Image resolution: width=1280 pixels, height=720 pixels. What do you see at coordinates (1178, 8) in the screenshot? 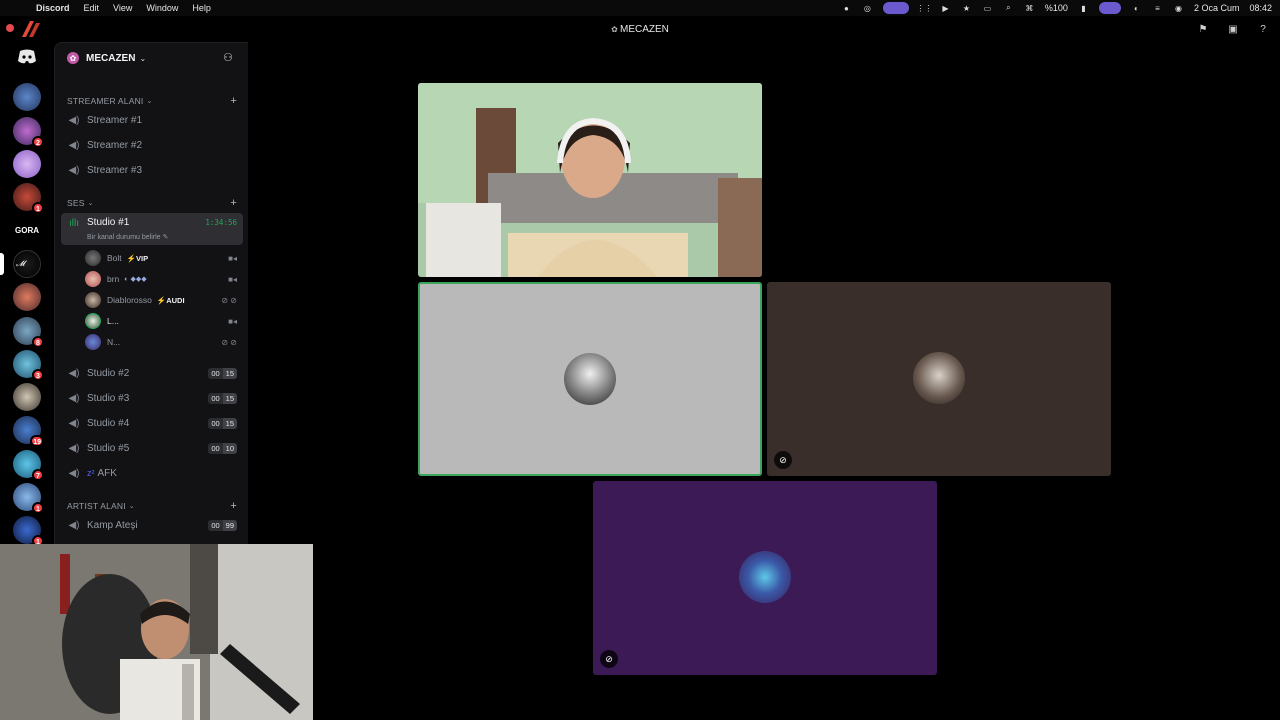
I see `siri-icon: ◉` at bounding box center [1178, 8].